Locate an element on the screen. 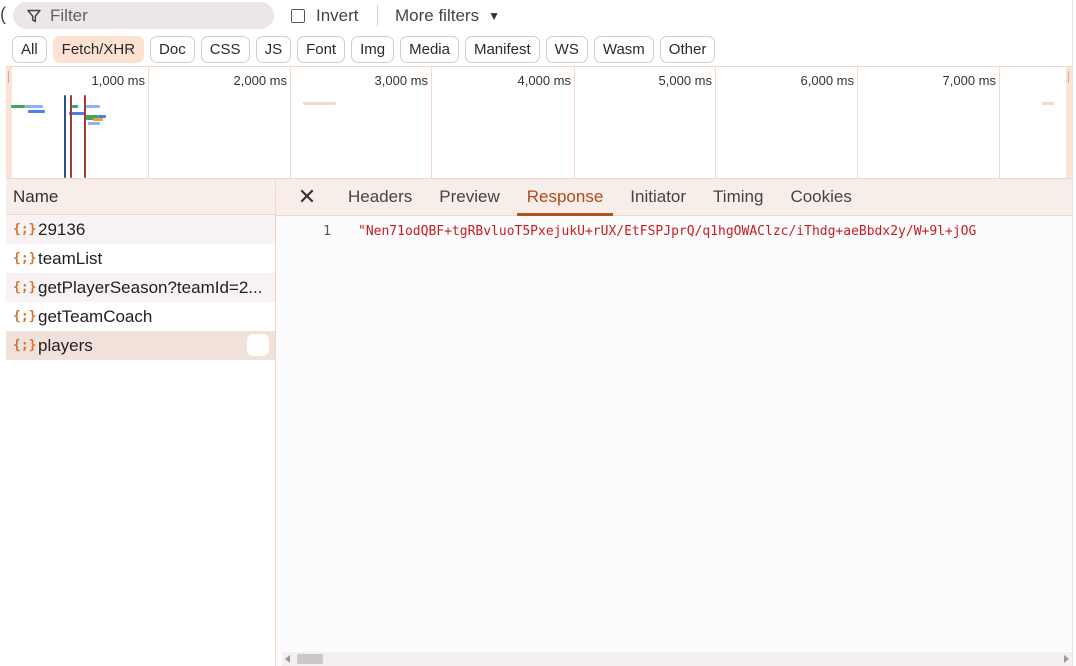  dom-content-loaded-line is located at coordinates (65, 136).